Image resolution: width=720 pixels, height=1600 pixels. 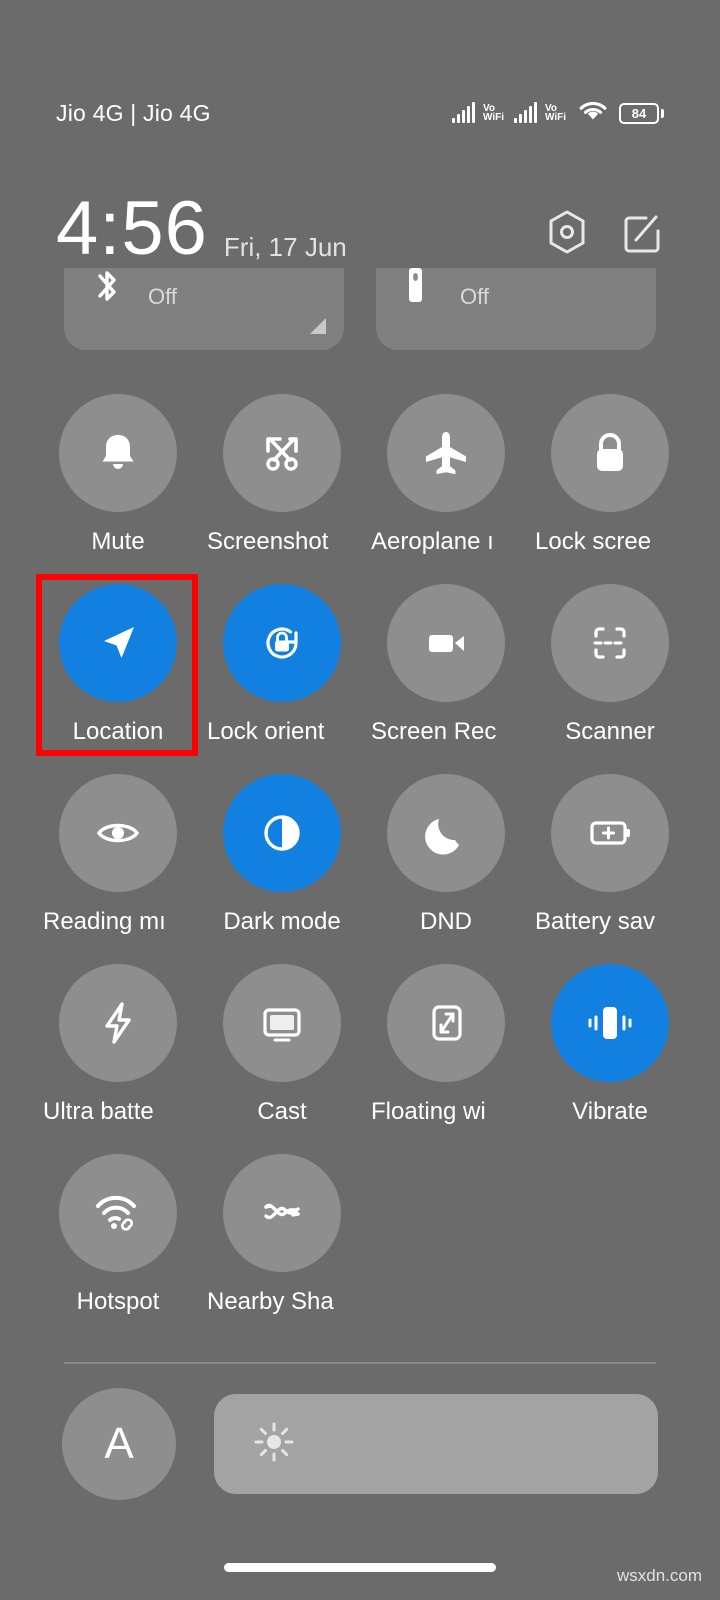 I want to click on tile-screen-recorder: Screen Rec, so click(x=446, y=677).